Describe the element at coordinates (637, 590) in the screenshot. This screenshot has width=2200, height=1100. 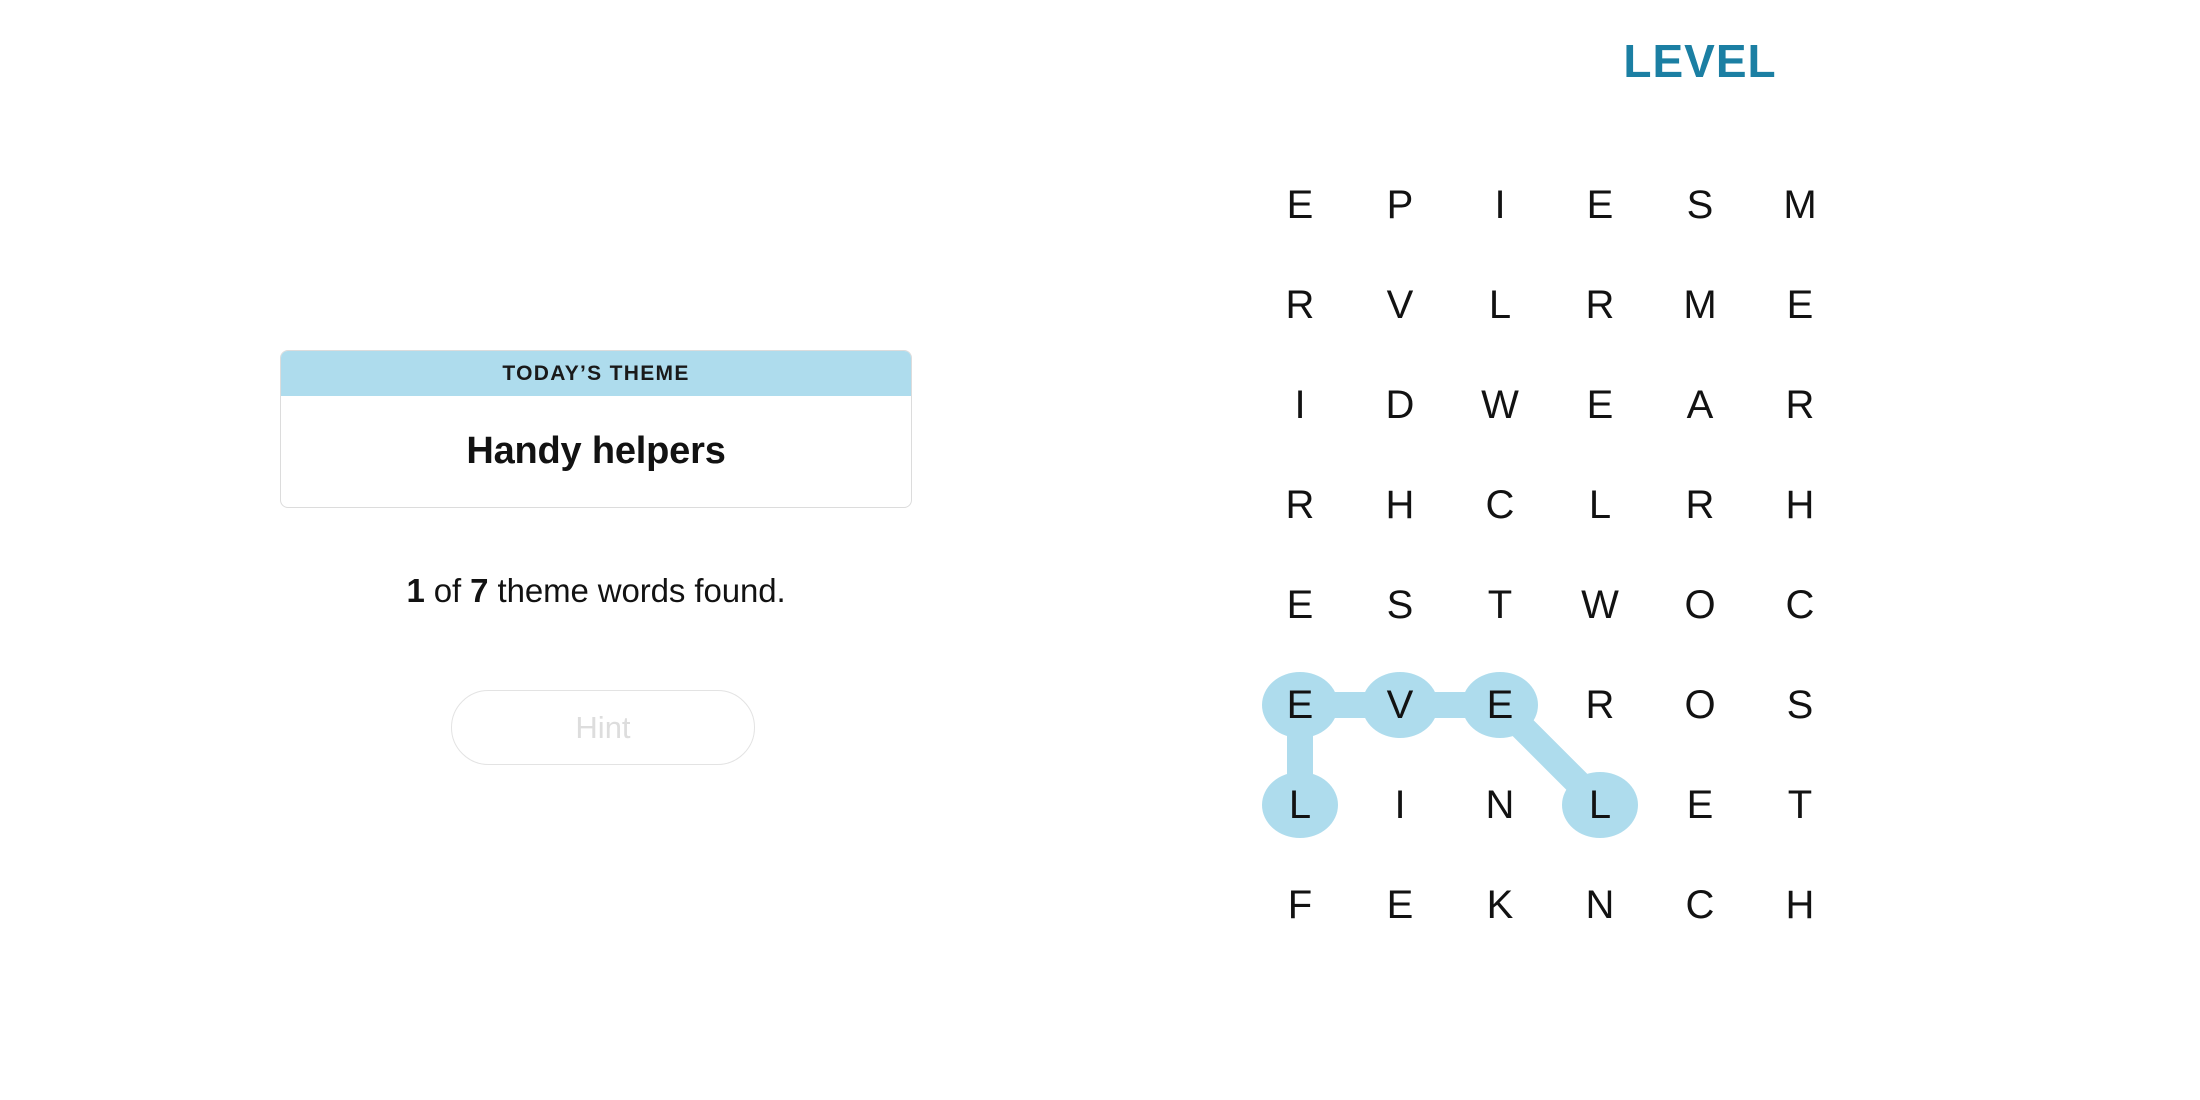
I see `progress-suffix: theme words found.` at that location.